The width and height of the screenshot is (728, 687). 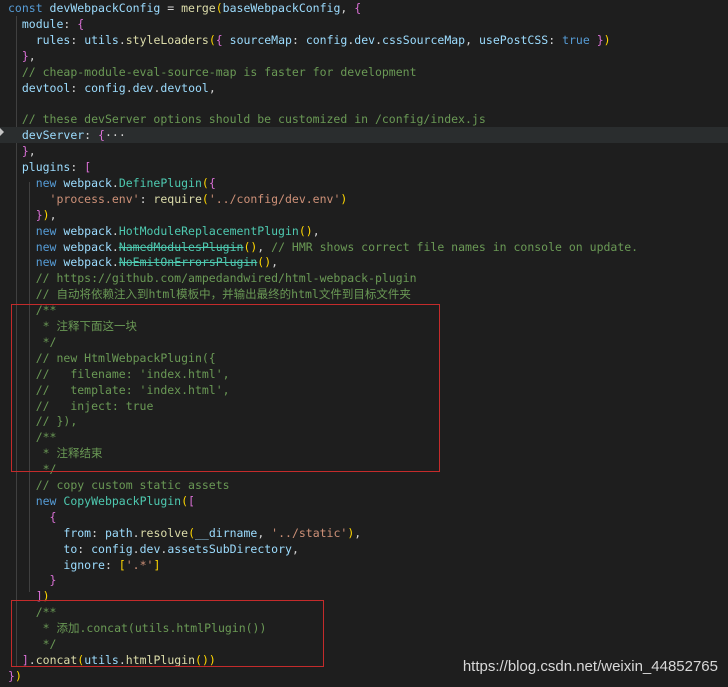 What do you see at coordinates (46, 24) in the screenshot?
I see `code-line: module: {` at bounding box center [46, 24].